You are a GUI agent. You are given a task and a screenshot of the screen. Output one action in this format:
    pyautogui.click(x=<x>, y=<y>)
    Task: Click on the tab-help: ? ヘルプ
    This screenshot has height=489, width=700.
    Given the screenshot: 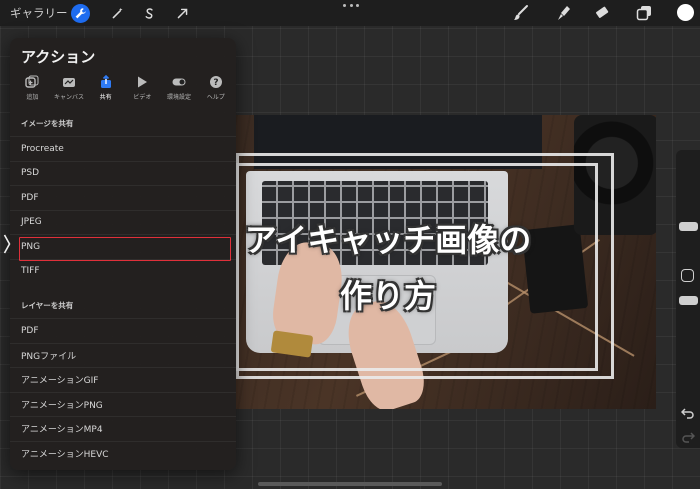 What is the action you would take?
    pyautogui.click(x=215, y=89)
    